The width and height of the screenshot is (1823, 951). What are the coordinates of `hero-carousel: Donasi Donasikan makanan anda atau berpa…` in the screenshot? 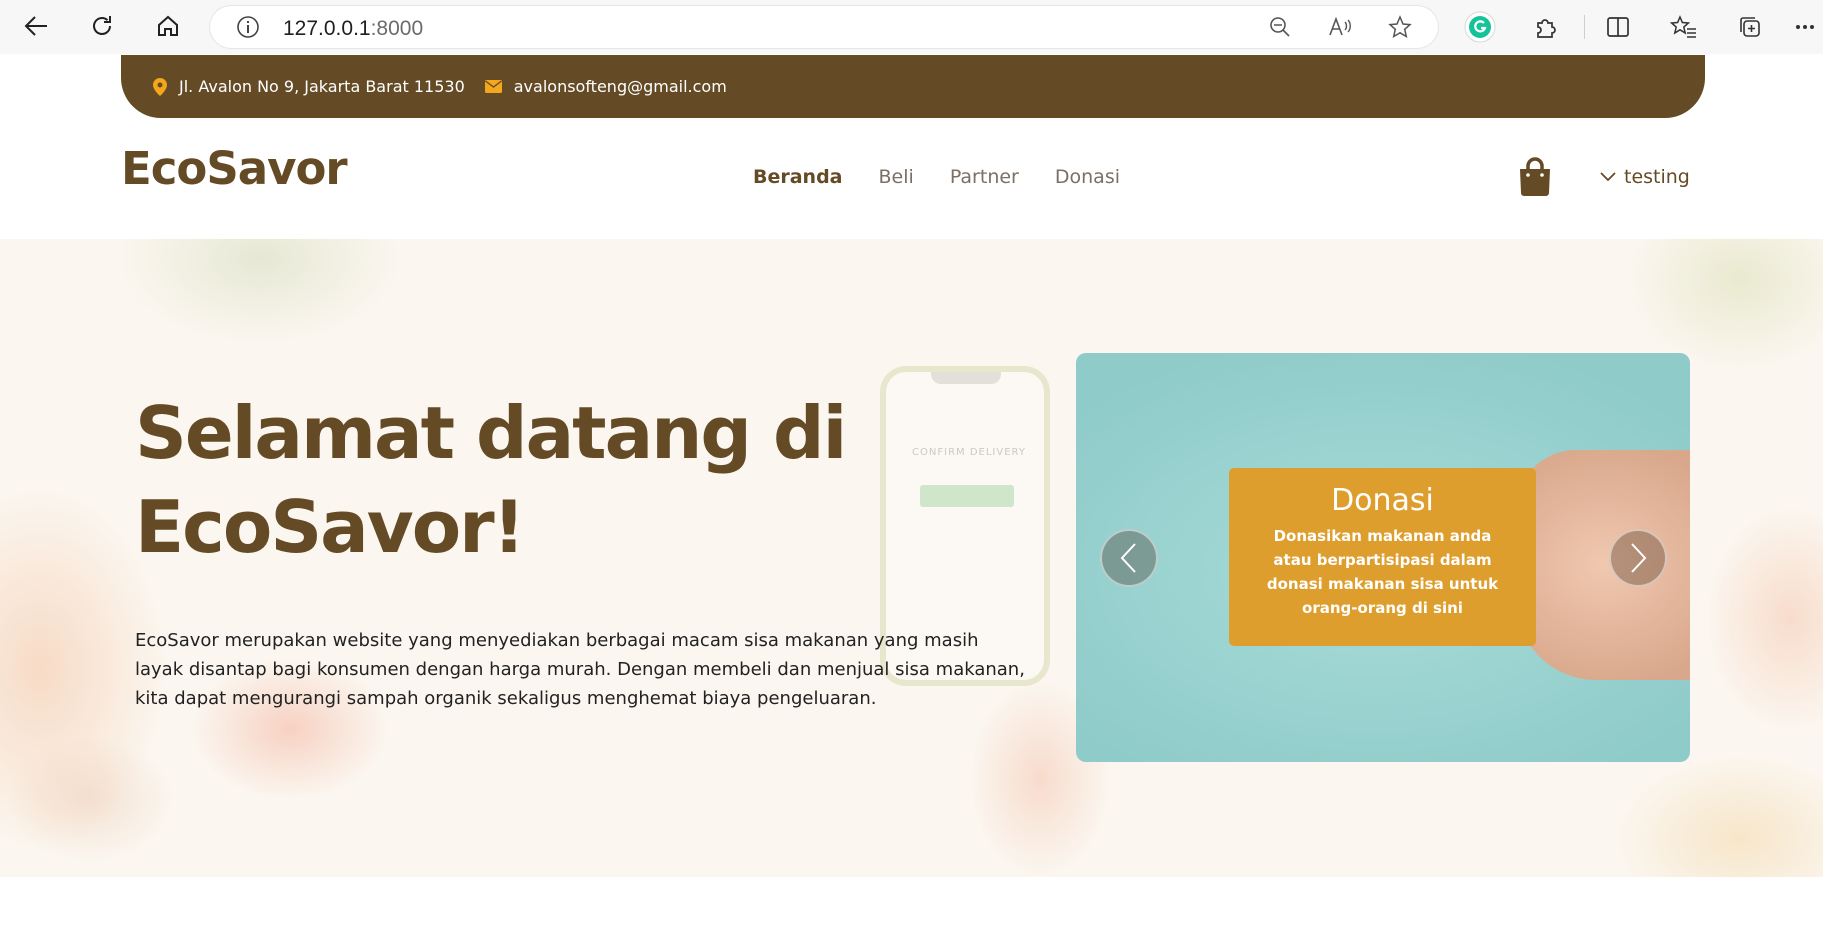 It's located at (1383, 557).